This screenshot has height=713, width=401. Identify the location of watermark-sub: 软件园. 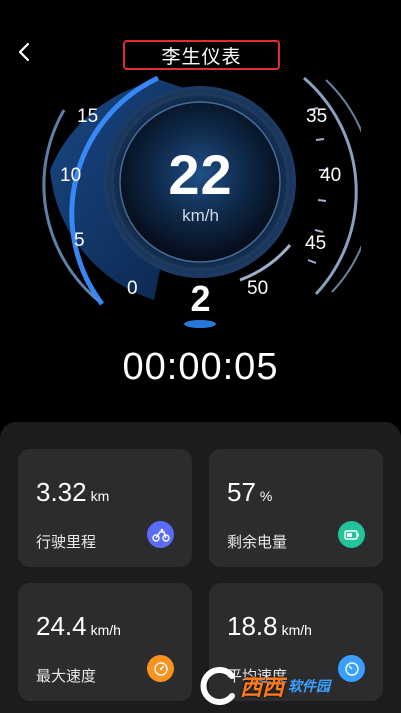
(309, 685).